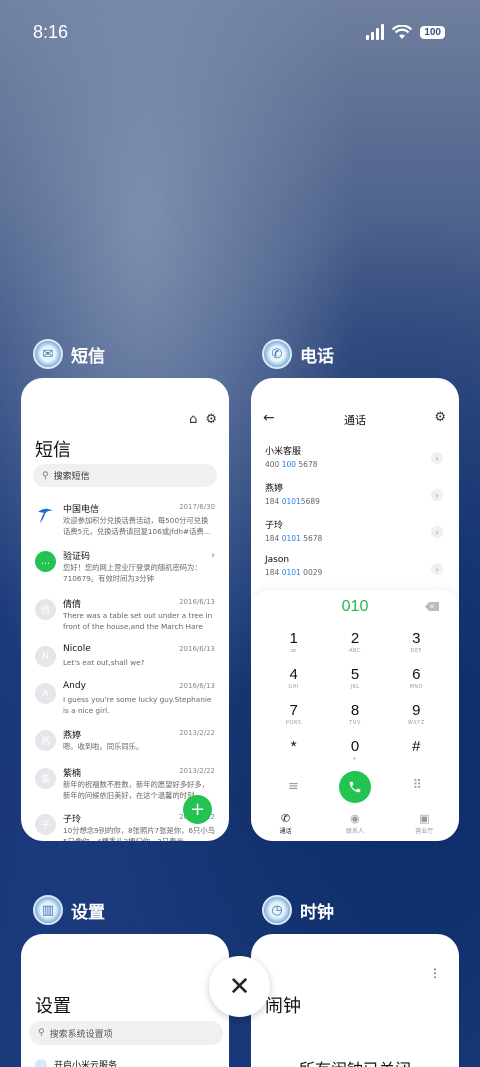  Describe the element at coordinates (45, 778) in the screenshot. I see `avatar: 紫` at that location.